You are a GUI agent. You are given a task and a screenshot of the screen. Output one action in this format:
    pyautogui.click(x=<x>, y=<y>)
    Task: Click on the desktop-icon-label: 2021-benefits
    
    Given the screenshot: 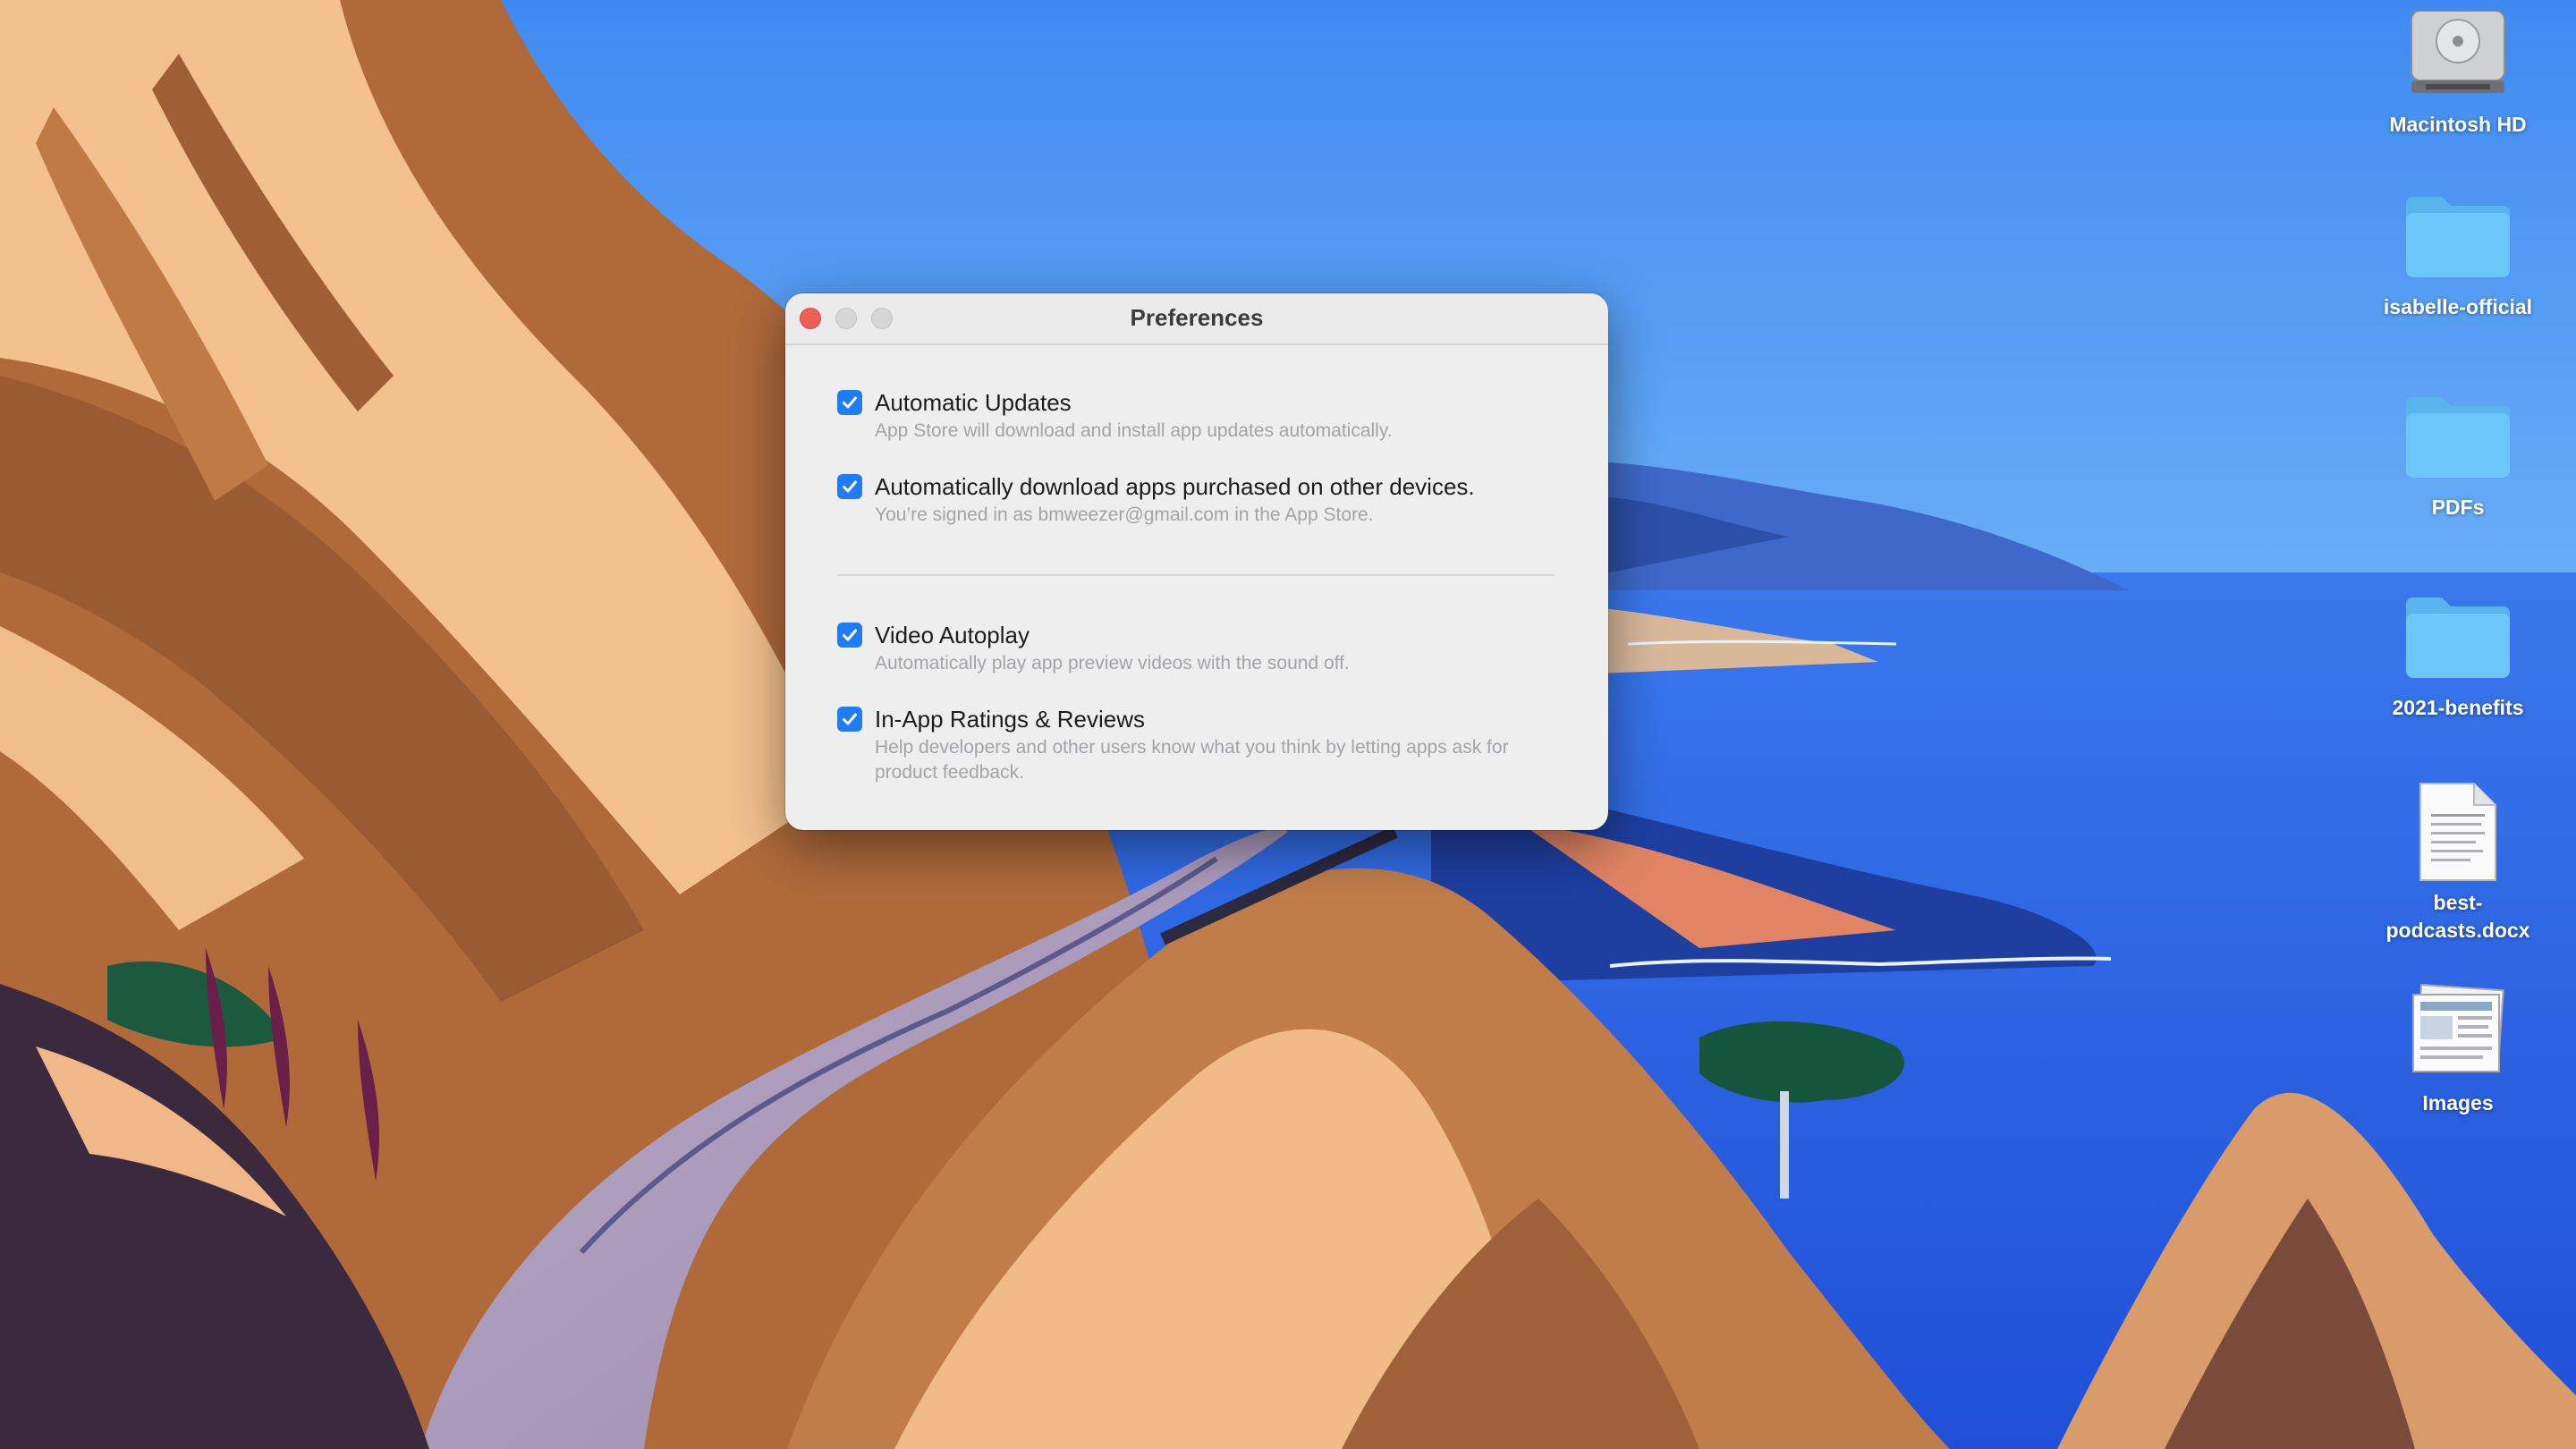 What is the action you would take?
    pyautogui.click(x=2458, y=707)
    